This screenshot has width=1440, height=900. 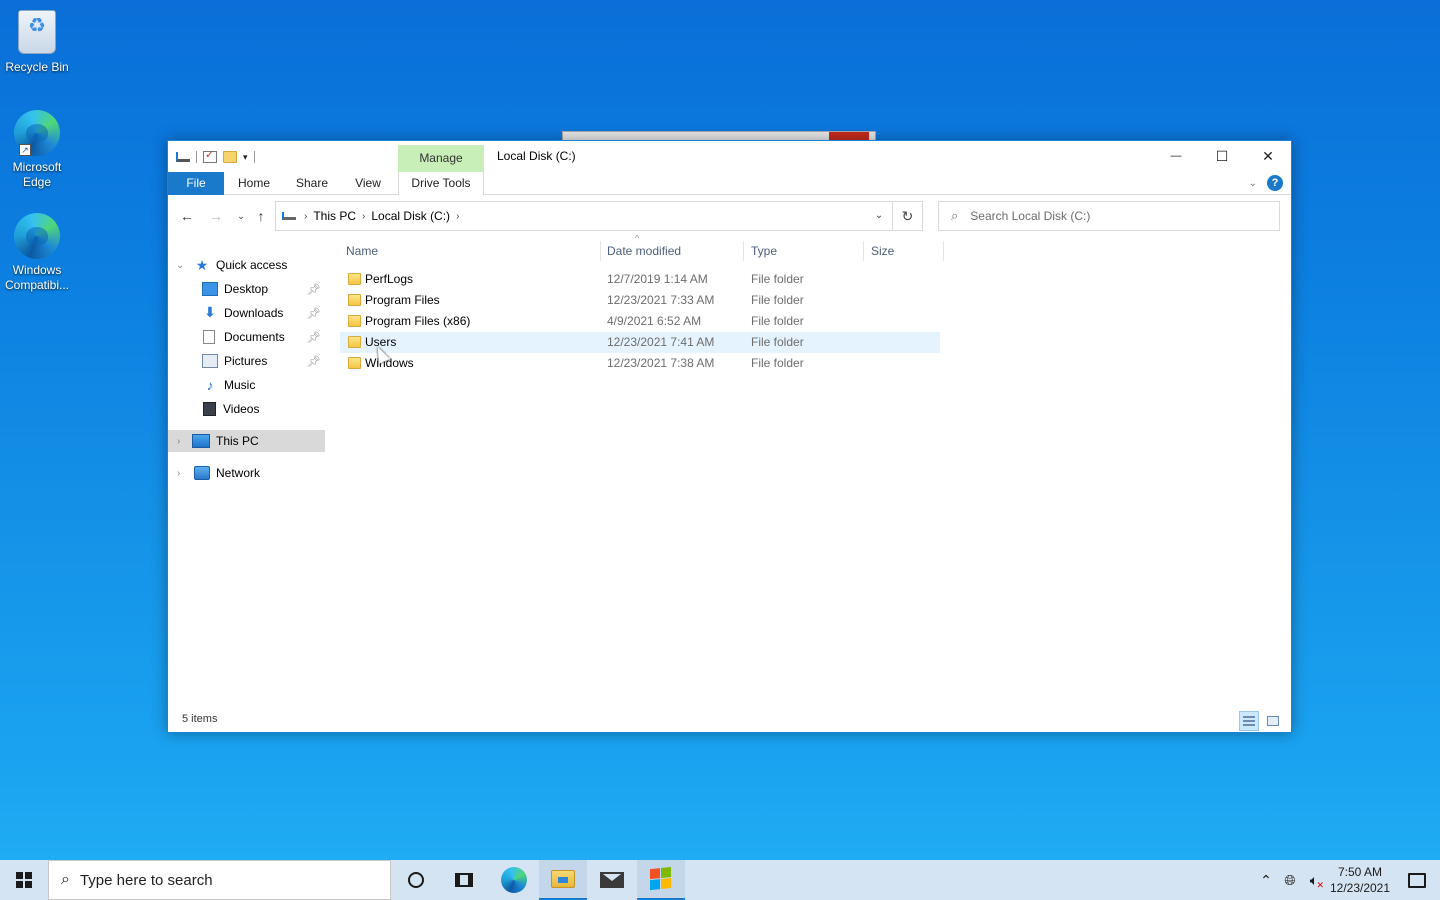 I want to click on maximize-button: ☐, so click(x=1222, y=156).